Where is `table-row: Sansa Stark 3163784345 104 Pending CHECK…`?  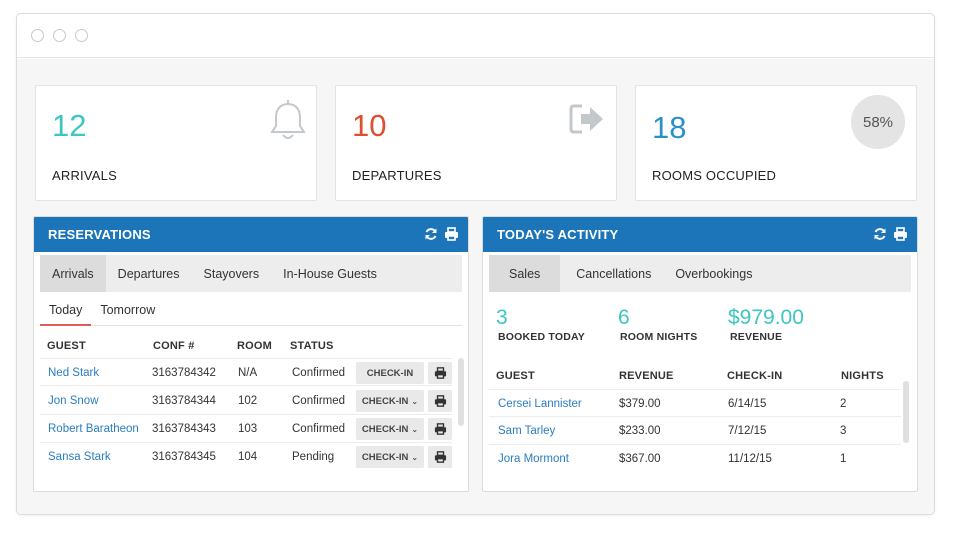
table-row: Sansa Stark 3163784345 104 Pending CHECK… is located at coordinates (246, 457).